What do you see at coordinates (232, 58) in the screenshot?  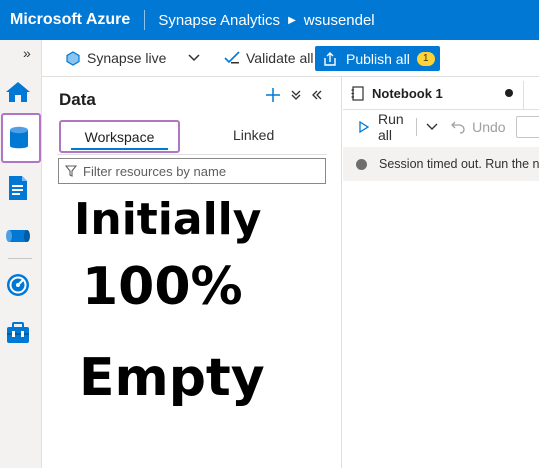 I see `validate-icon` at bounding box center [232, 58].